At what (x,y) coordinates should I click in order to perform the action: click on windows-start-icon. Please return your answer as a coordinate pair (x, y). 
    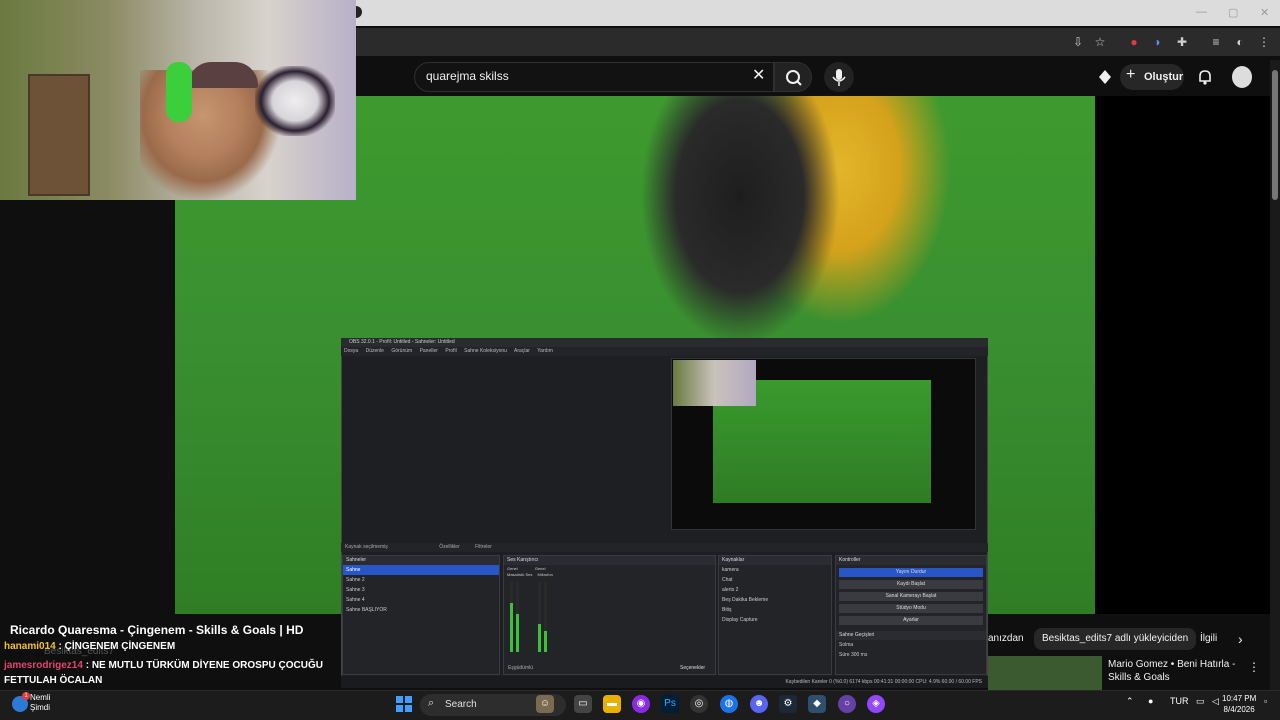
    Looking at the image, I should click on (404, 704).